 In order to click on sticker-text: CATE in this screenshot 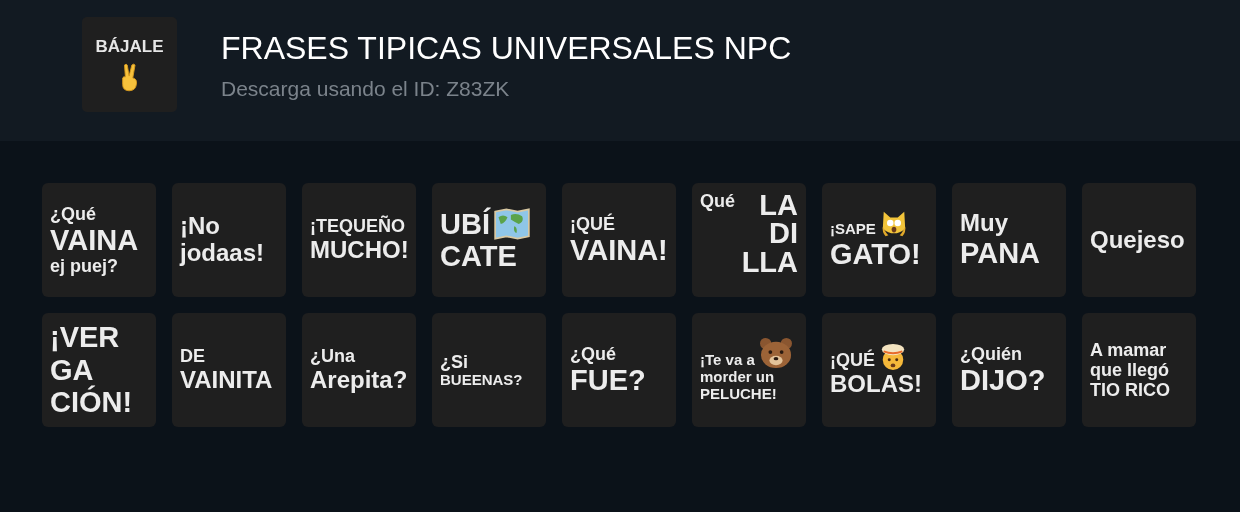, I will do `click(478, 256)`.